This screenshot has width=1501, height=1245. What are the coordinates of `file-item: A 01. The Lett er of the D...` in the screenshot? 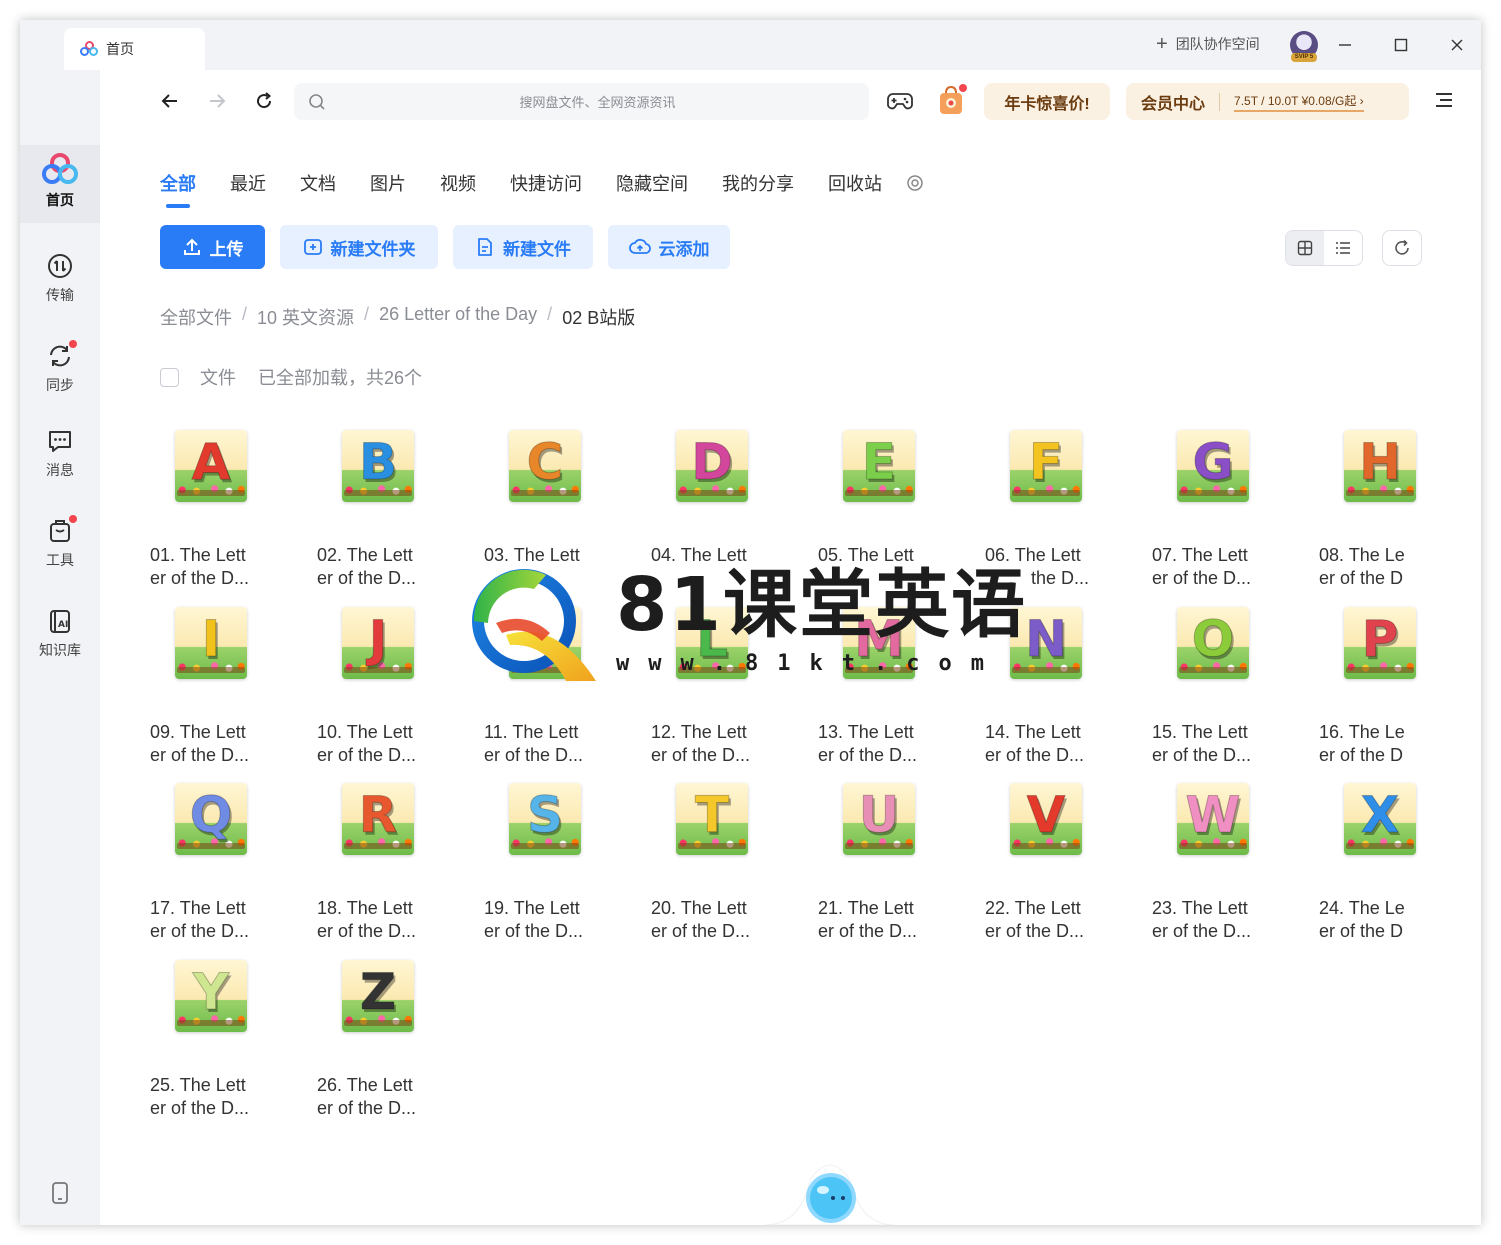 It's located at (215, 504).